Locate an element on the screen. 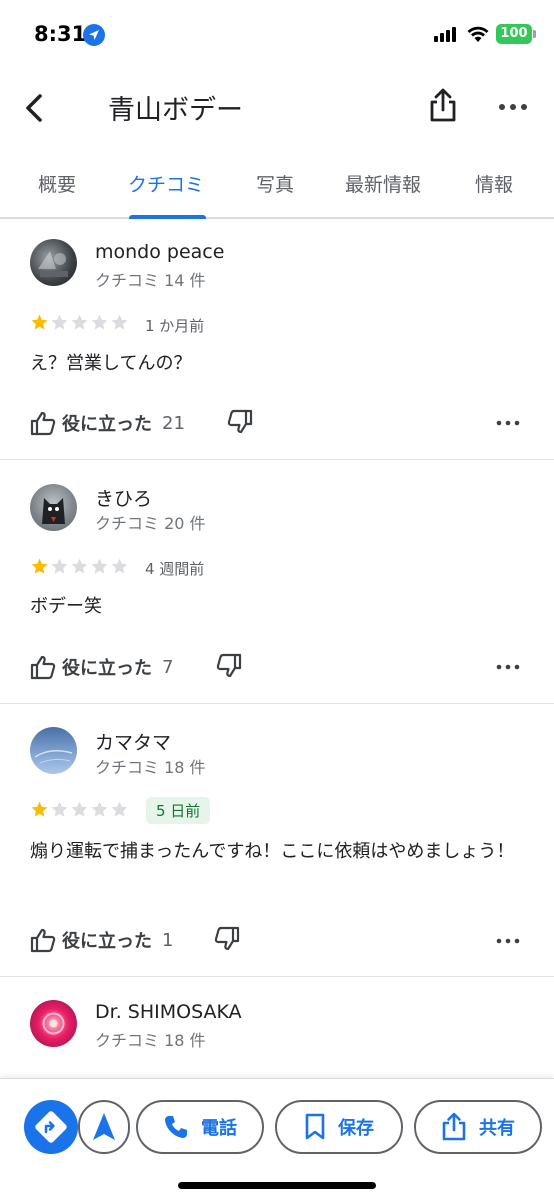 This screenshot has width=554, height=1200. helpful-button: 役に立った 1 is located at coordinates (101, 940).